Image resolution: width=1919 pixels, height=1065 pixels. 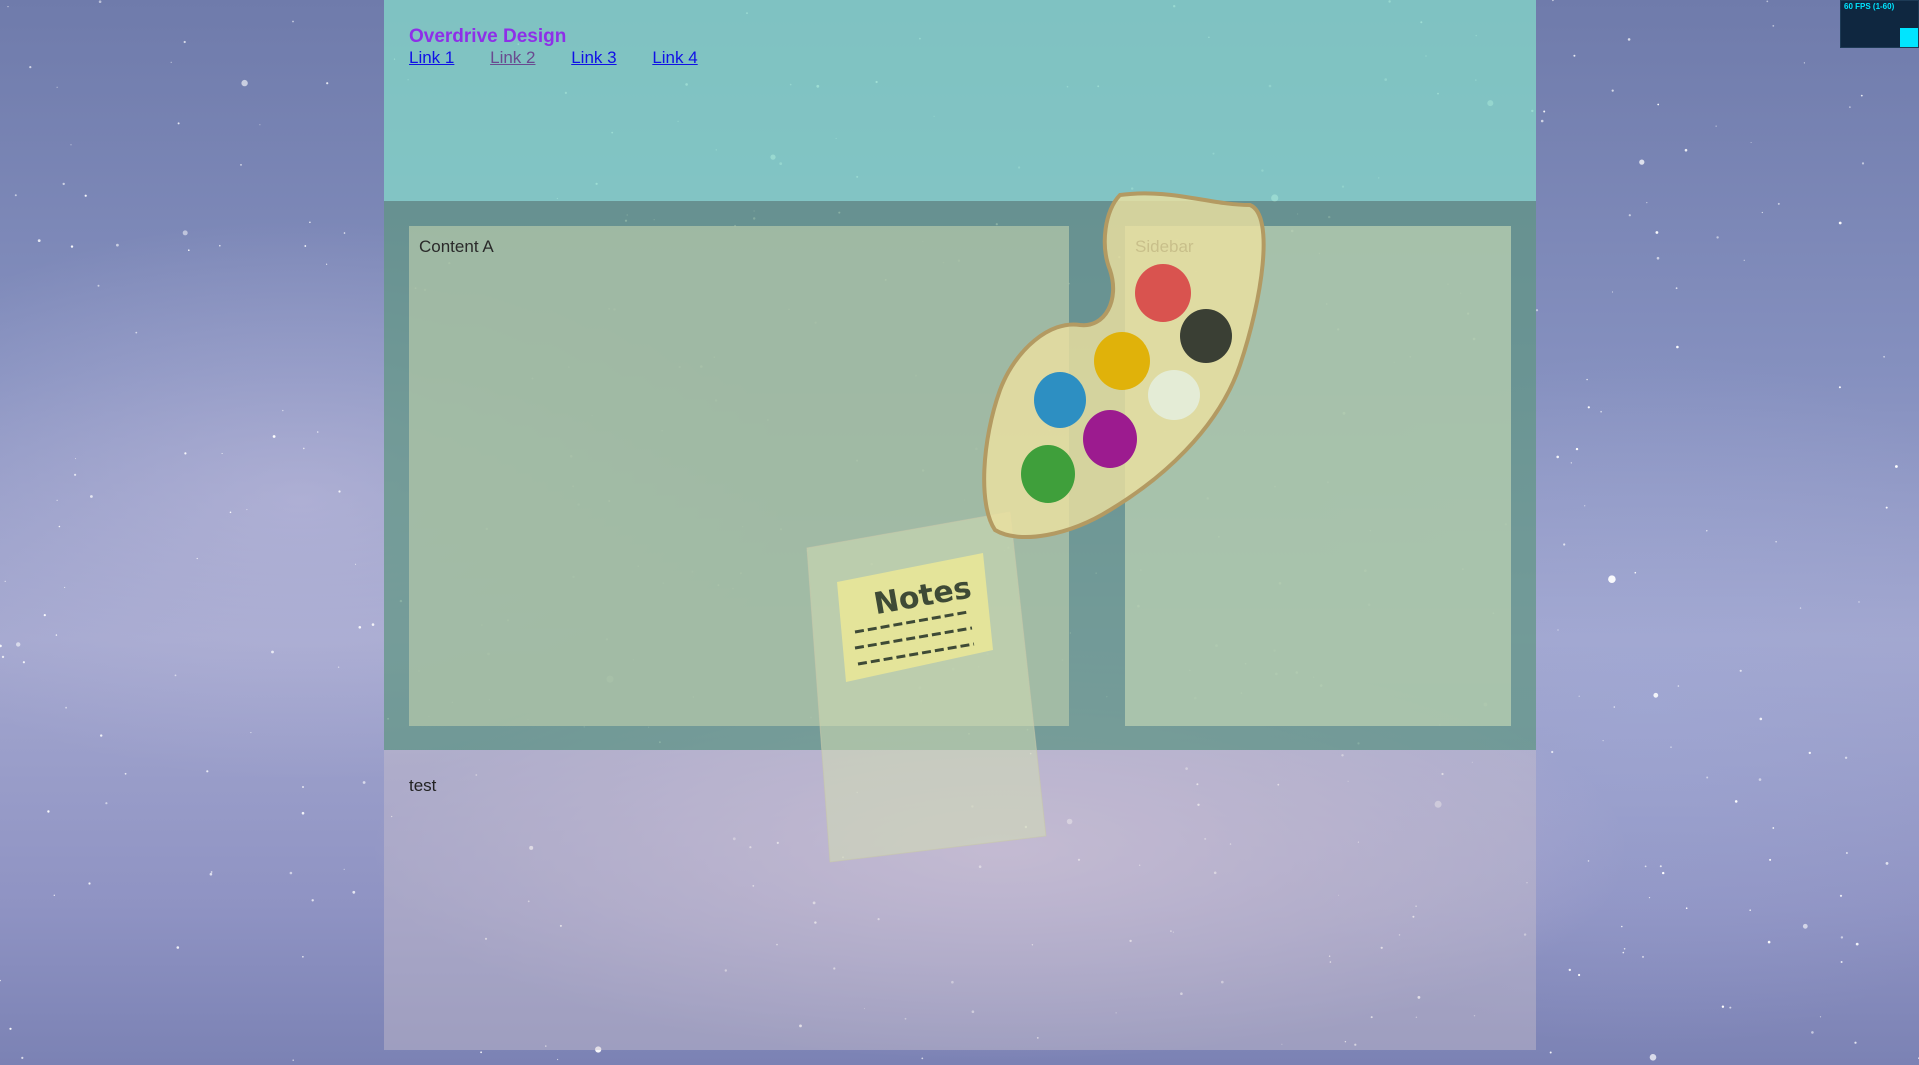 What do you see at coordinates (1318, 476) in the screenshot?
I see `sidebar-panel: Sidebar` at bounding box center [1318, 476].